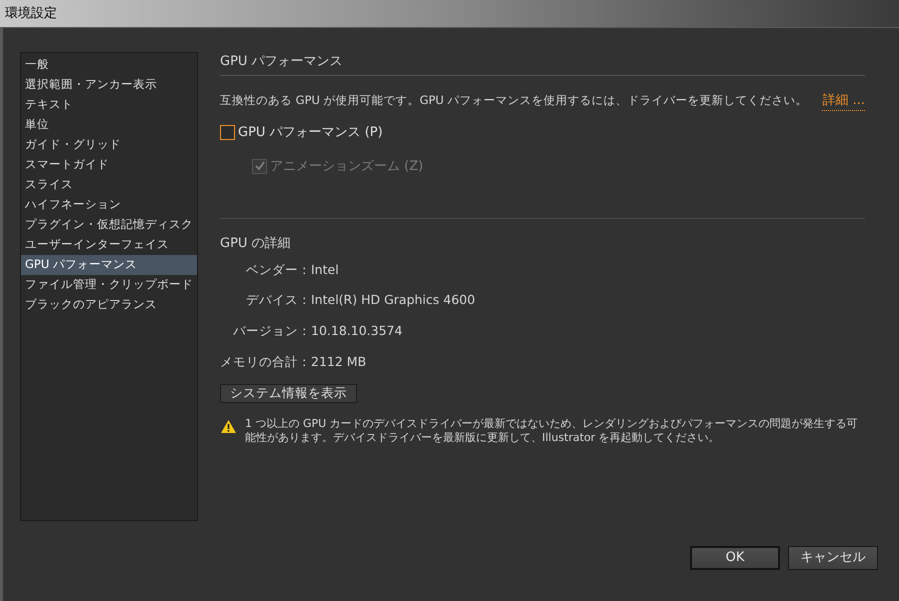 This screenshot has height=601, width=899. Describe the element at coordinates (109, 165) in the screenshot. I see `category-item: スマートガイド` at that location.